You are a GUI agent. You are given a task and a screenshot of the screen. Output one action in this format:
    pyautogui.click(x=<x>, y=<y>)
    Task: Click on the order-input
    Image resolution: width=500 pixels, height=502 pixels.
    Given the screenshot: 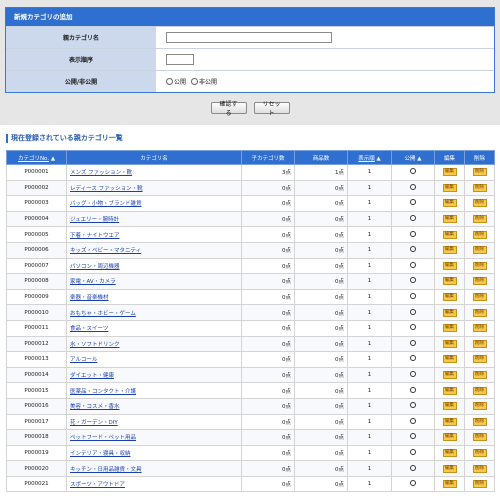 What is the action you would take?
    pyautogui.click(x=180, y=59)
    